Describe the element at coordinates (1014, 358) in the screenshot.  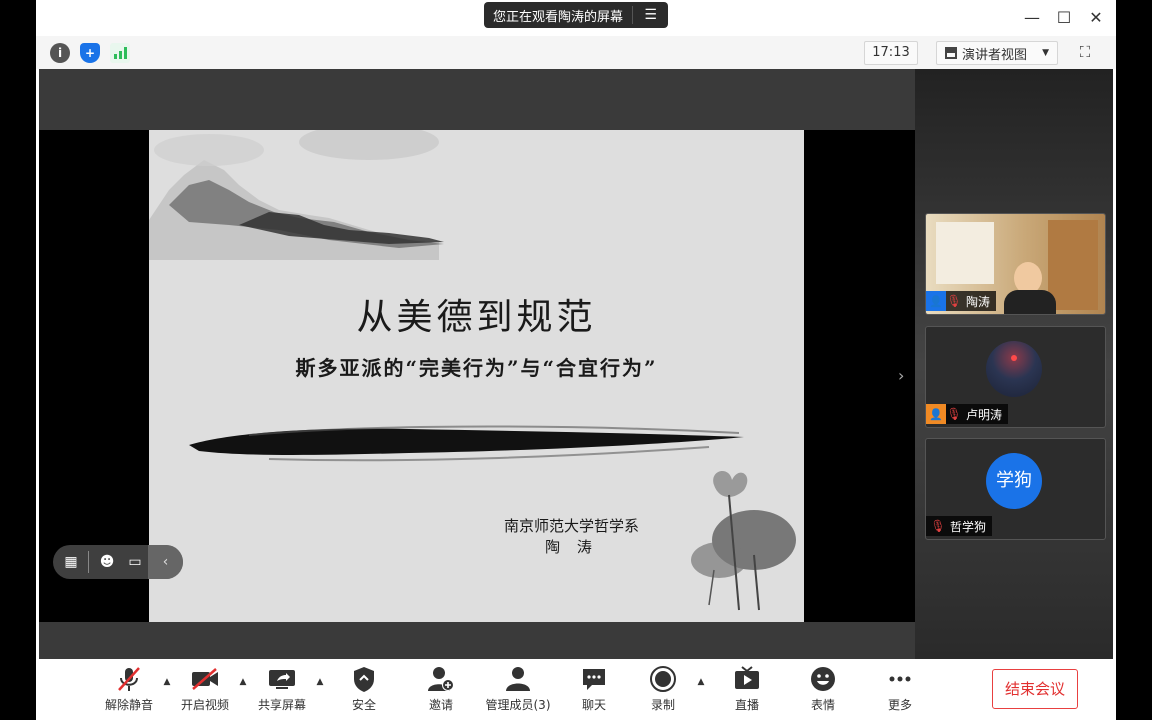
I see `light-dot` at that location.